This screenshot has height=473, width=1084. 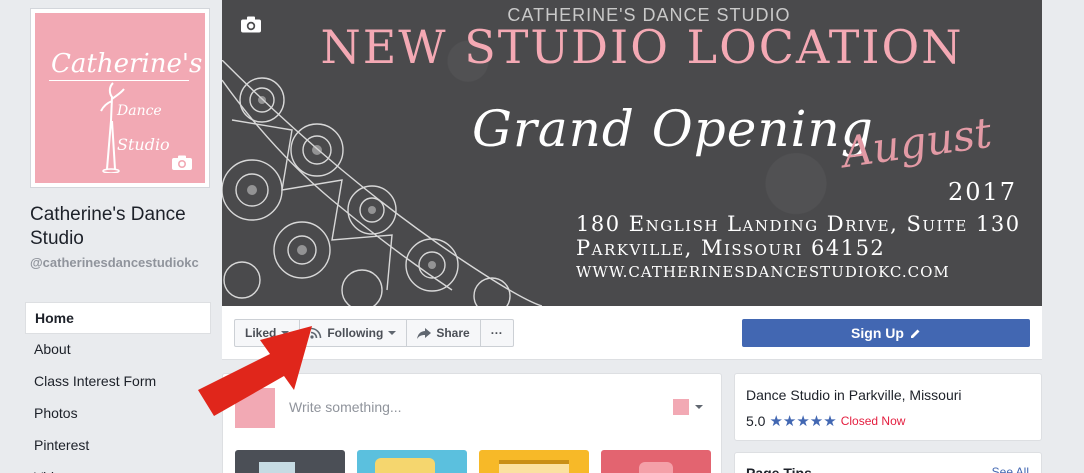 I want to click on cover-website: WWW.CATHERINESDANCESTUDIOKC.COM, so click(x=763, y=272).